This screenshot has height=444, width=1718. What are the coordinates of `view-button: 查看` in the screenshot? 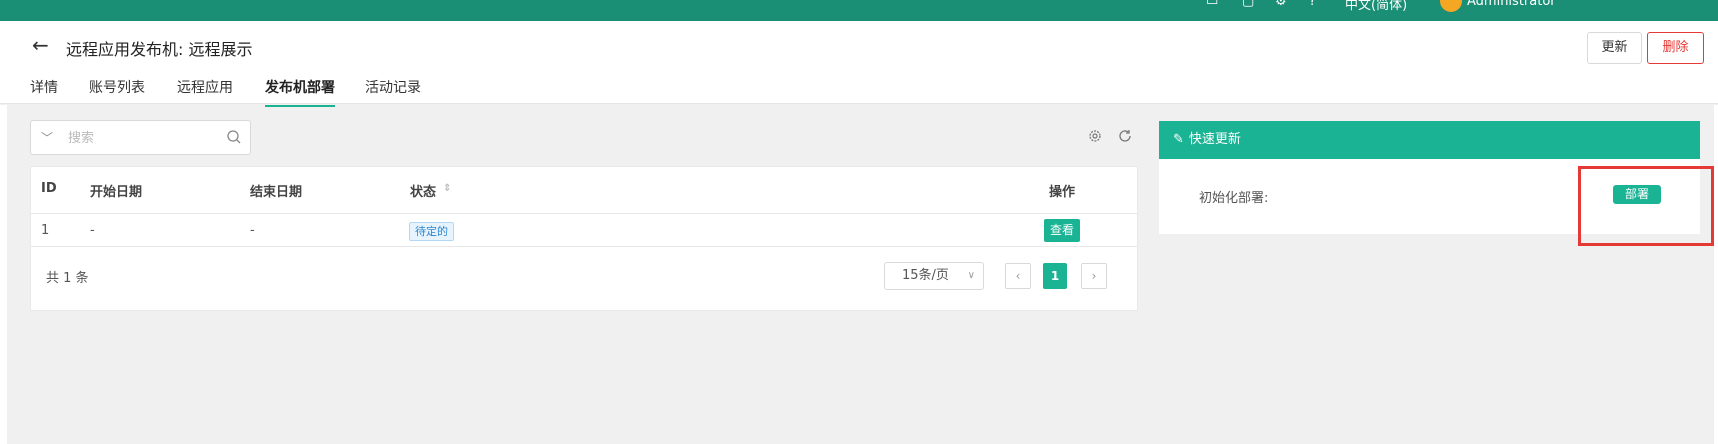 It's located at (1062, 230).